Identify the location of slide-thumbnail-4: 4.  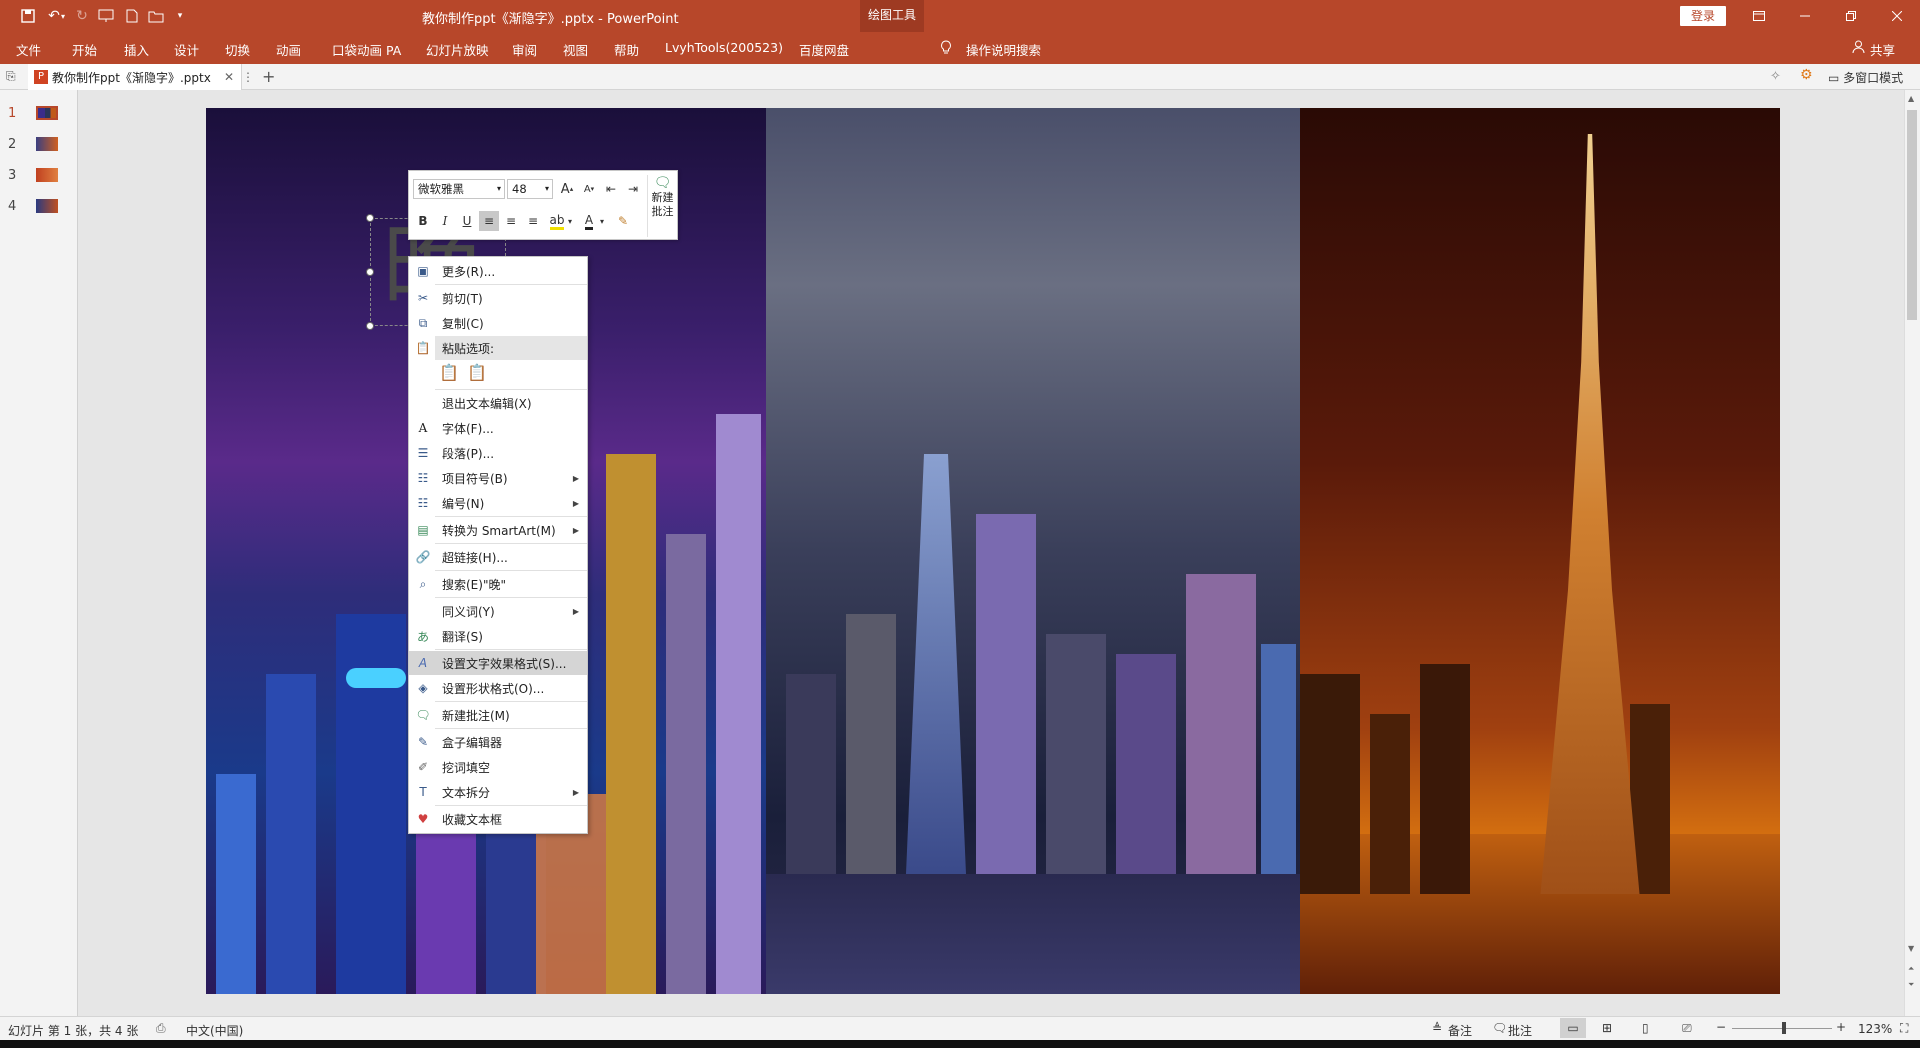
(33, 206).